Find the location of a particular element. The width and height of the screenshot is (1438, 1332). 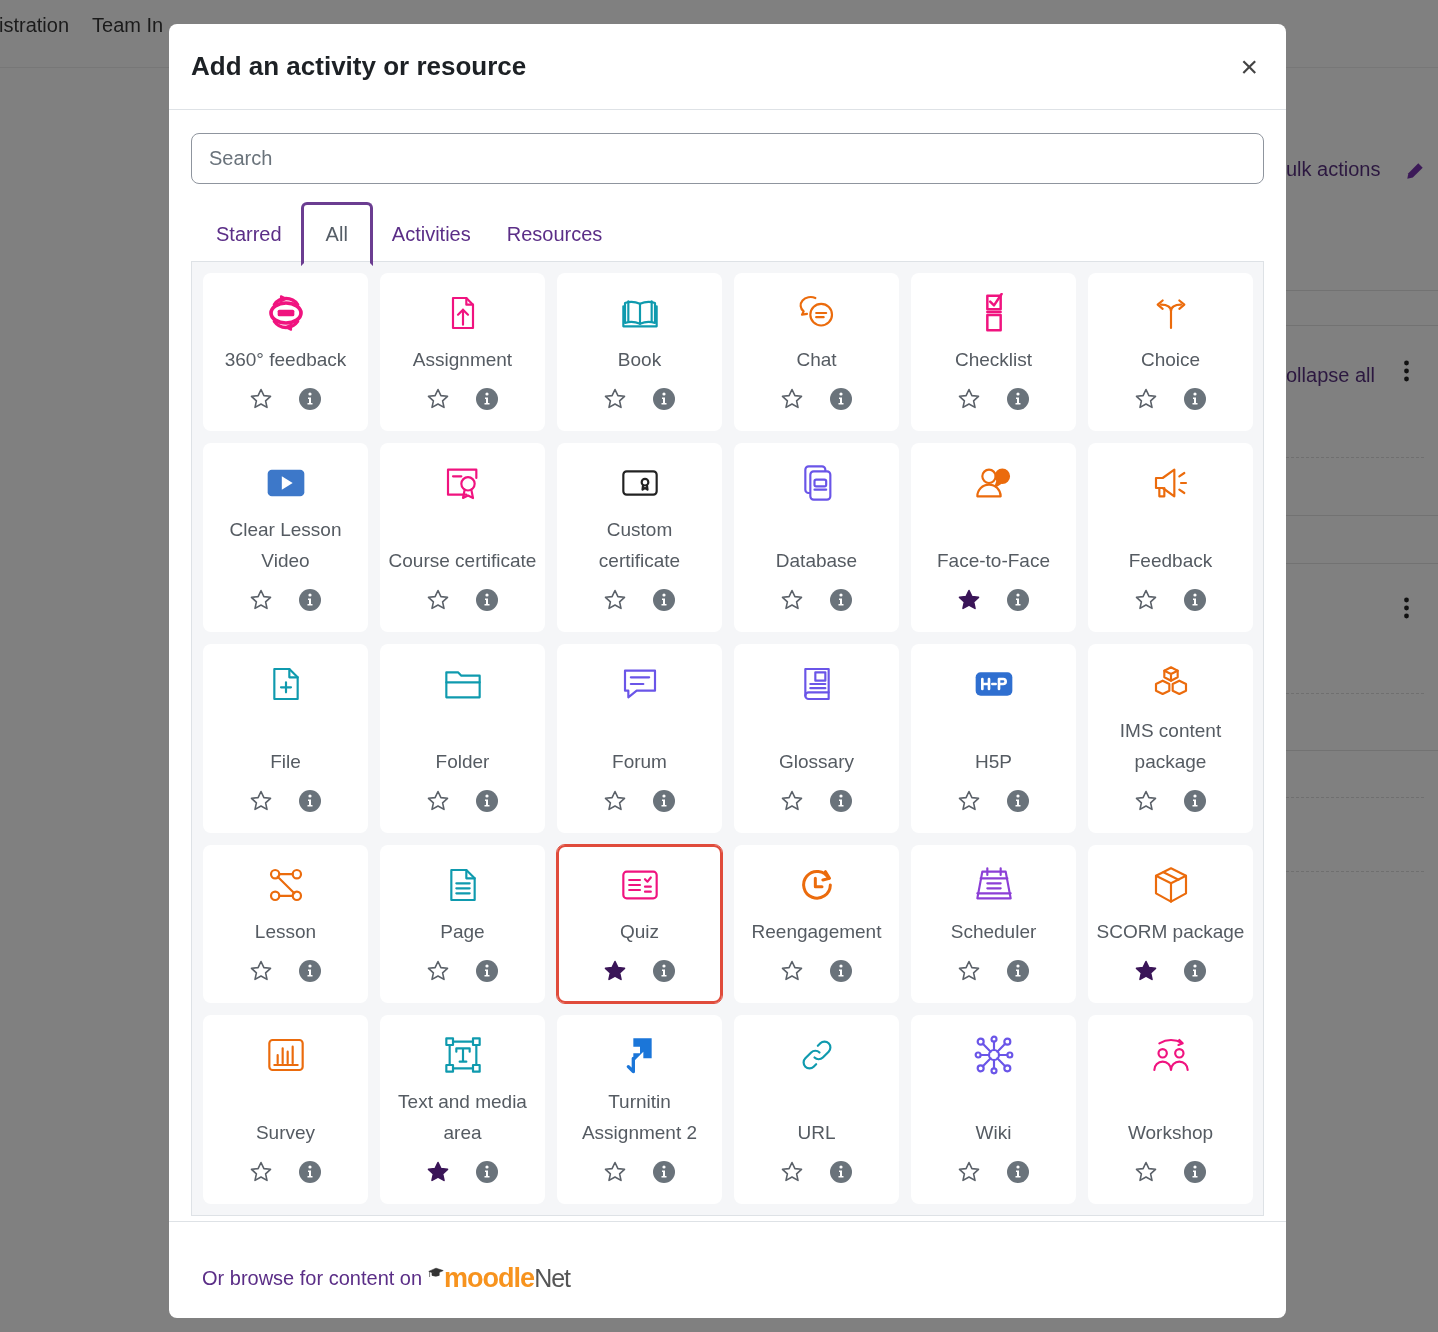

collapse-all-link: ollapse all is located at coordinates (1330, 375).